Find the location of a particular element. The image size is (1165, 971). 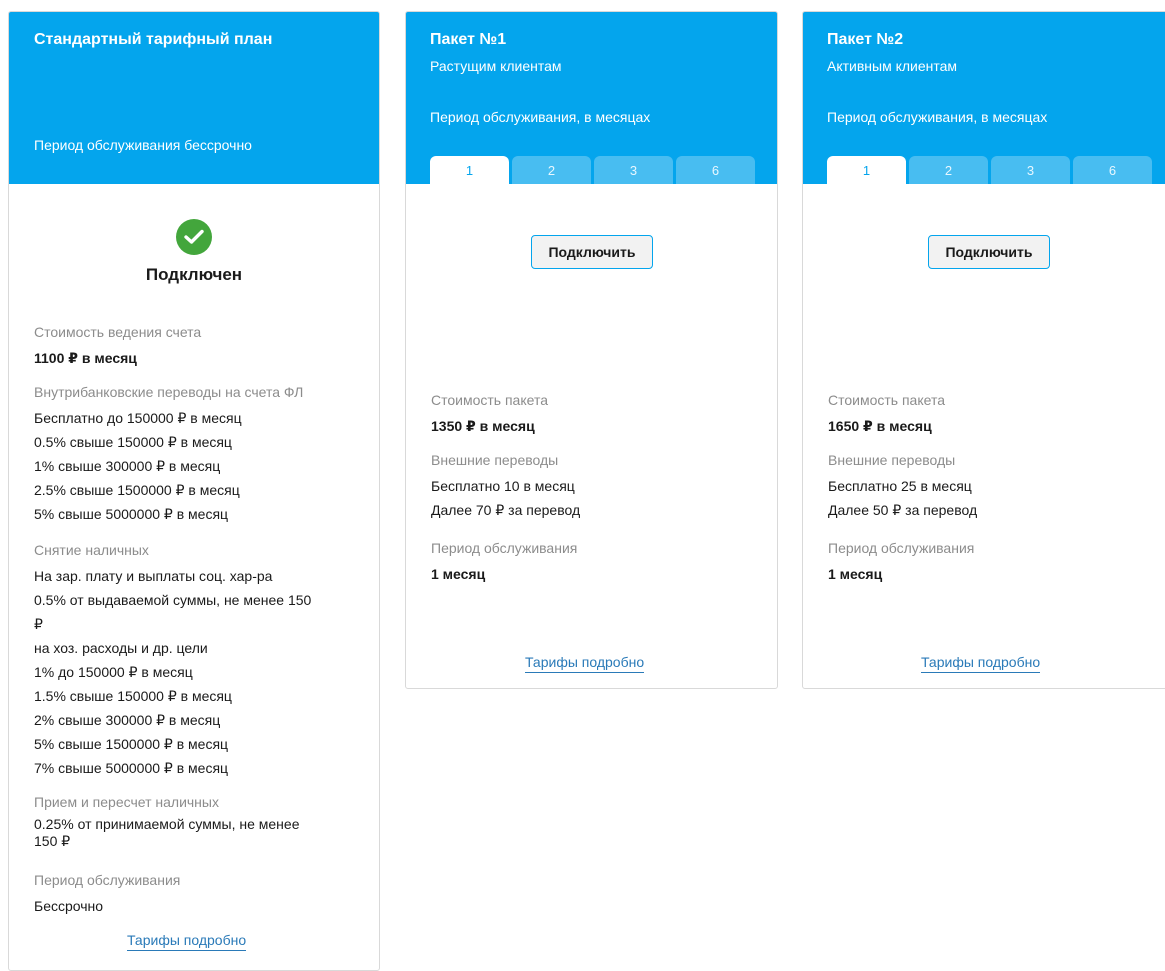

external-transfers-line: Бесплатно 25 в месяц is located at coordinates (900, 486).